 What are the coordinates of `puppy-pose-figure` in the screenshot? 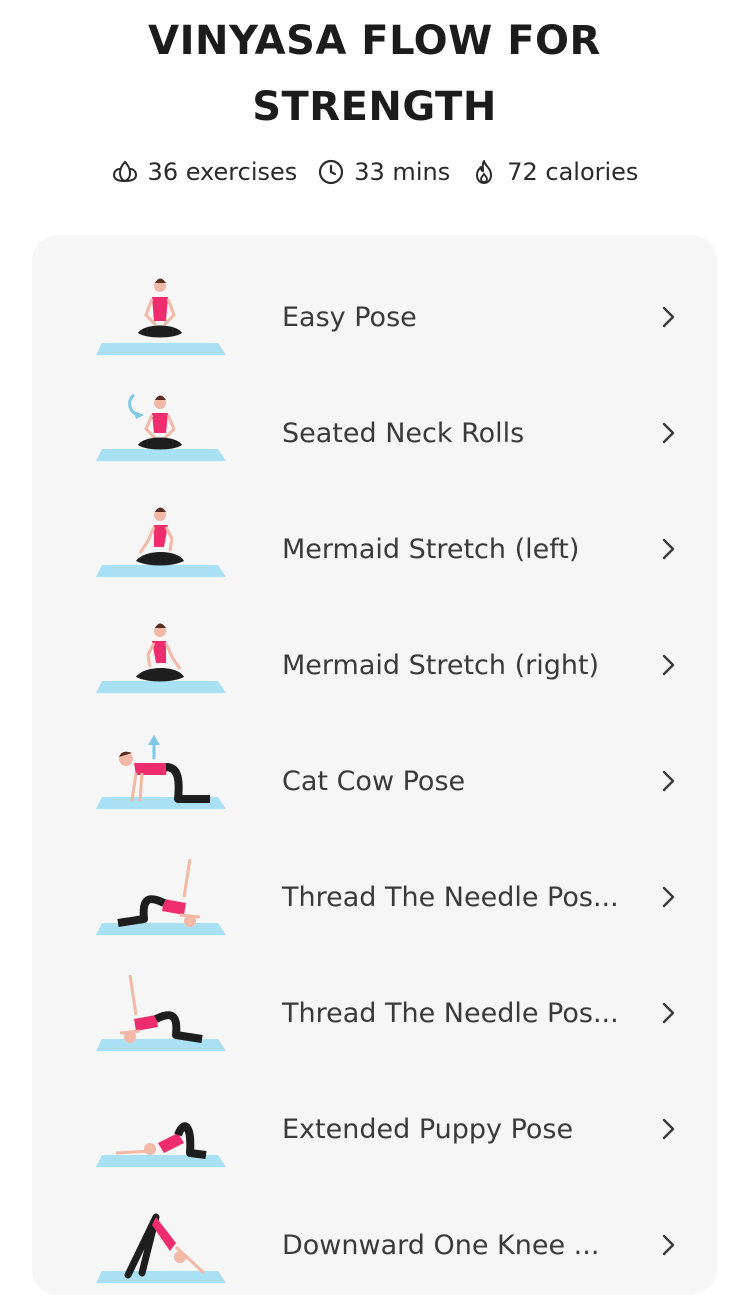 It's located at (160, 1129).